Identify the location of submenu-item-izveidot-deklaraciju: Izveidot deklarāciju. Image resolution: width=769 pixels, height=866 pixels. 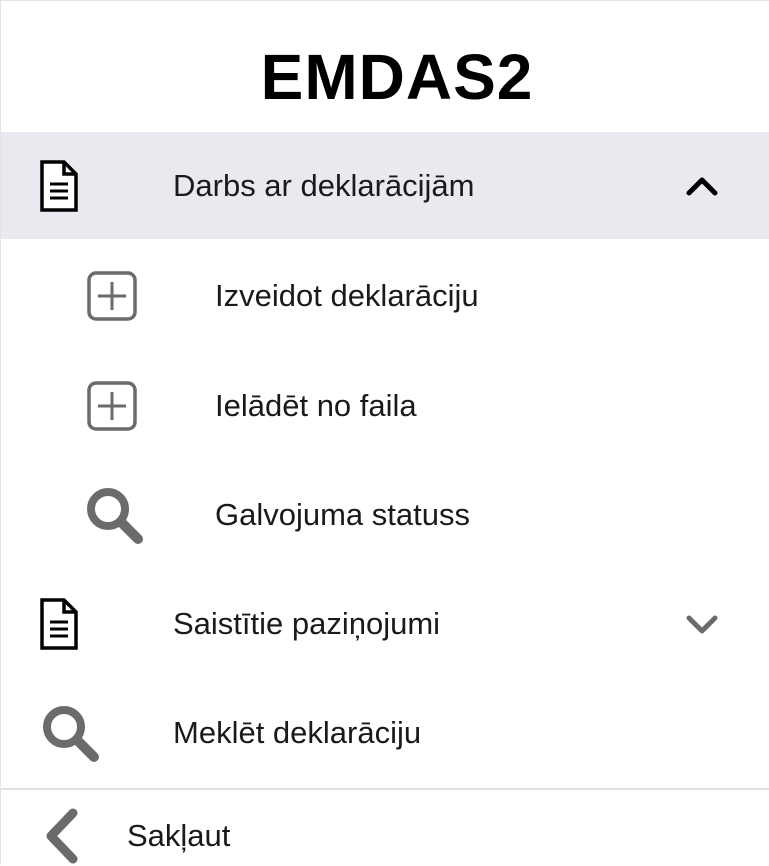
(385, 295).